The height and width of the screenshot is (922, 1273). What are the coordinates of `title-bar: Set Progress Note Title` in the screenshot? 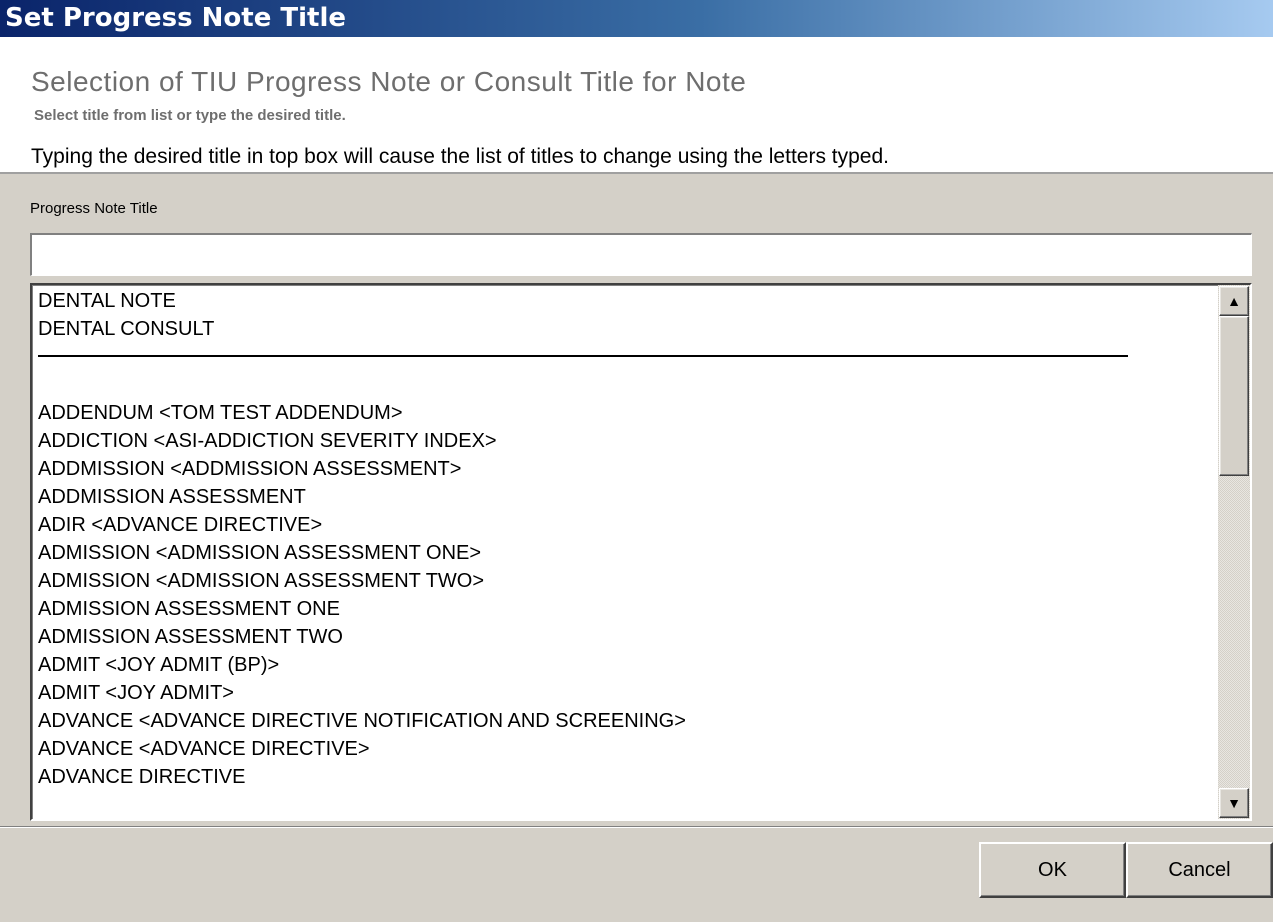 It's located at (636, 18).